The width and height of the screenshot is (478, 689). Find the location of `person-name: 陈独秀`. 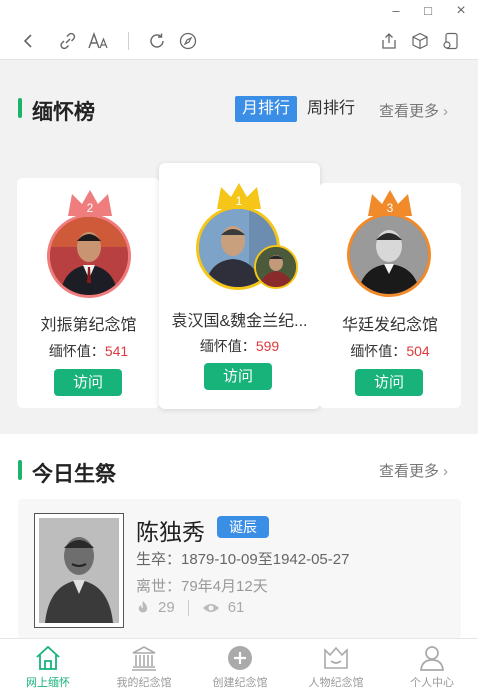

person-name: 陈独秀 is located at coordinates (170, 532).